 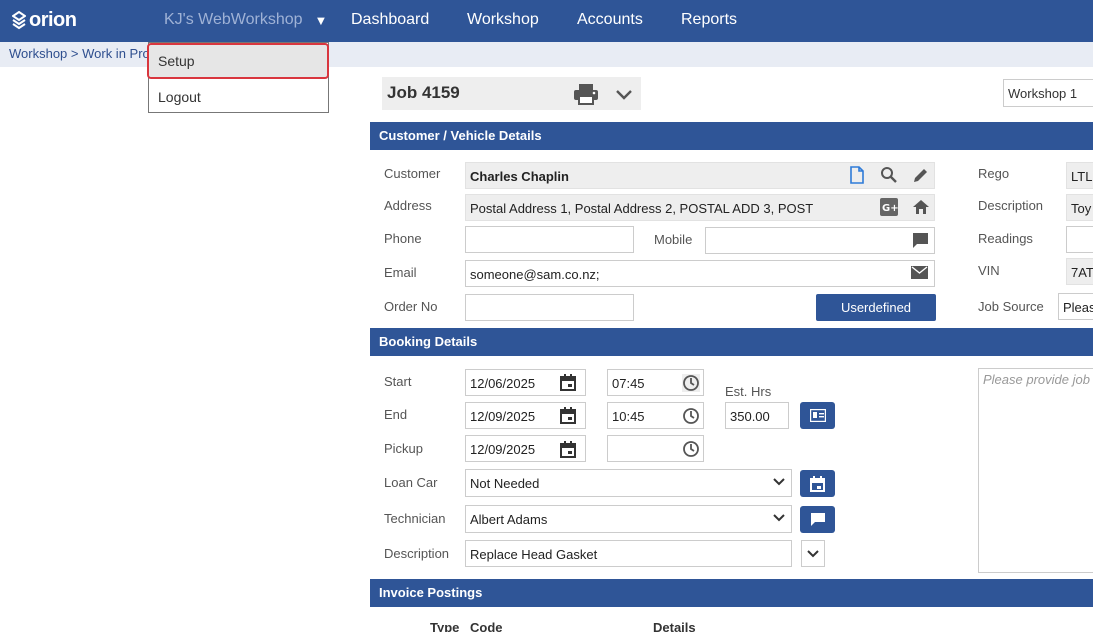 What do you see at coordinates (412, 173) in the screenshot?
I see `customer-label: Customer` at bounding box center [412, 173].